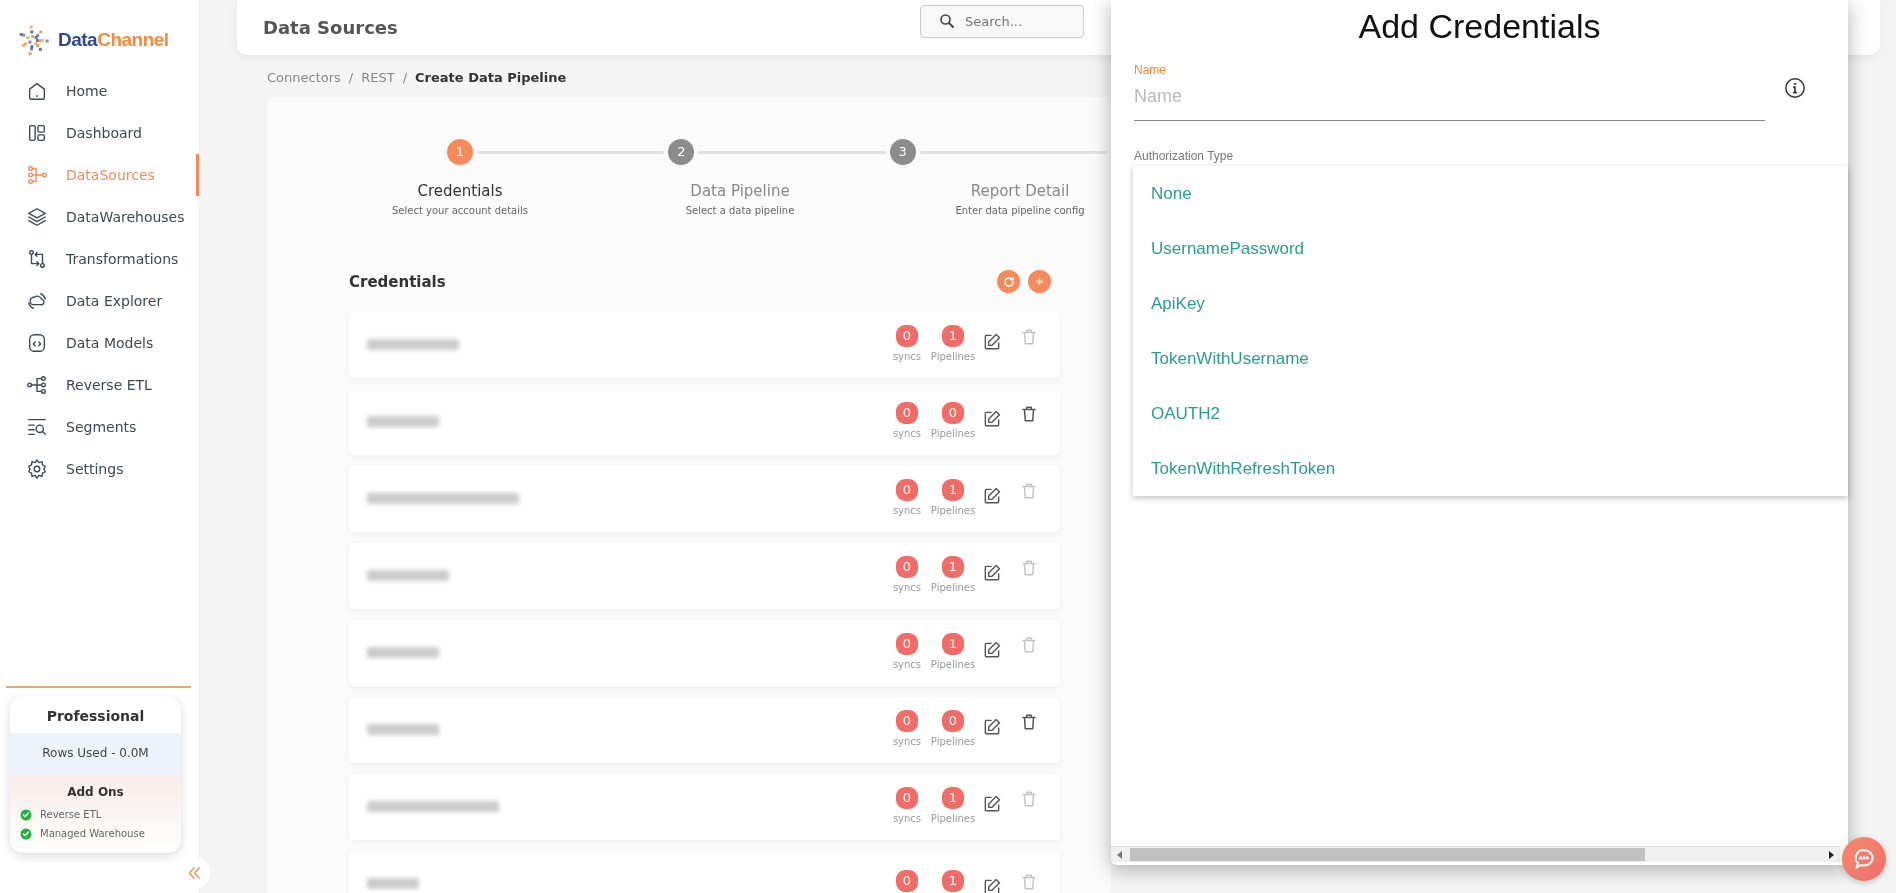 This screenshot has height=893, width=1896. I want to click on section-title: Credentials, so click(397, 281).